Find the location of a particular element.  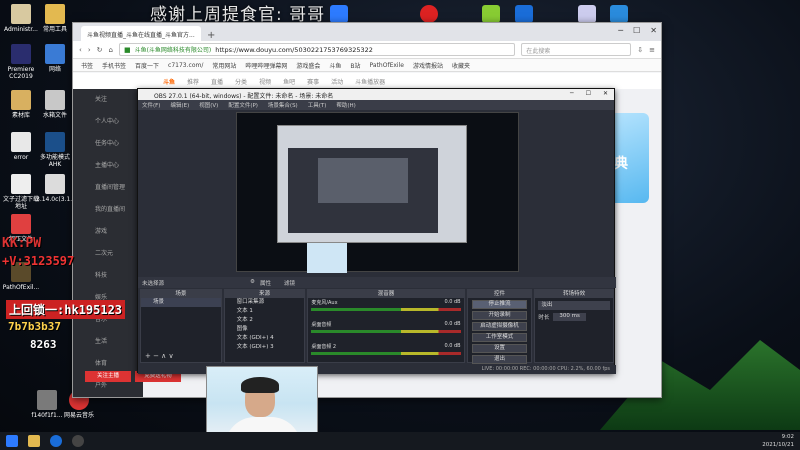

bookmark-item: PathOfExile is located at coordinates (387, 65).